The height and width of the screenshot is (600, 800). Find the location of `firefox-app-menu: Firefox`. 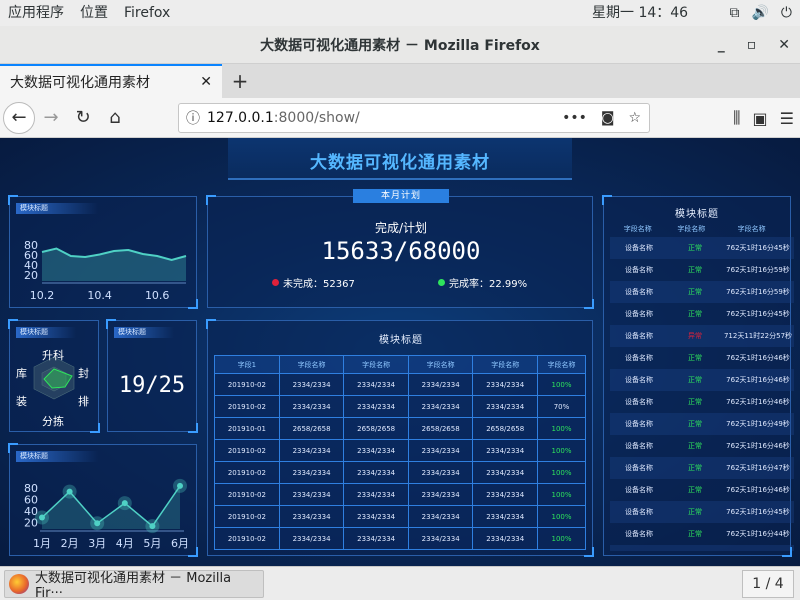

firefox-app-menu: Firefox is located at coordinates (147, 13).